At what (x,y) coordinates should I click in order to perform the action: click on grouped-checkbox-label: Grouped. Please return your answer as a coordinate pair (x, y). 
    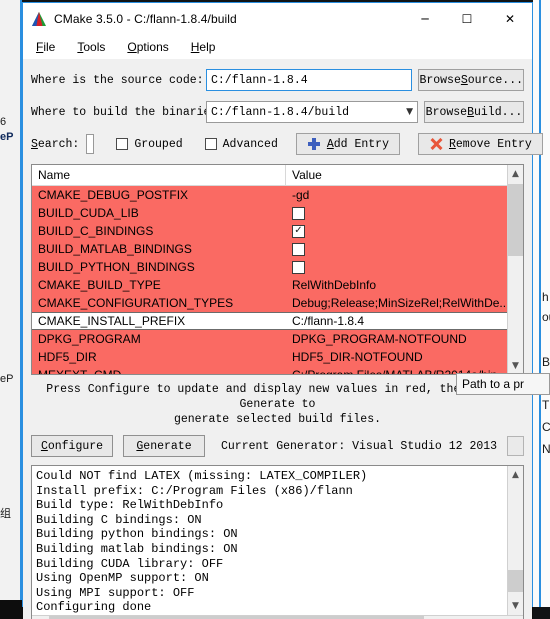
    Looking at the image, I should click on (158, 144).